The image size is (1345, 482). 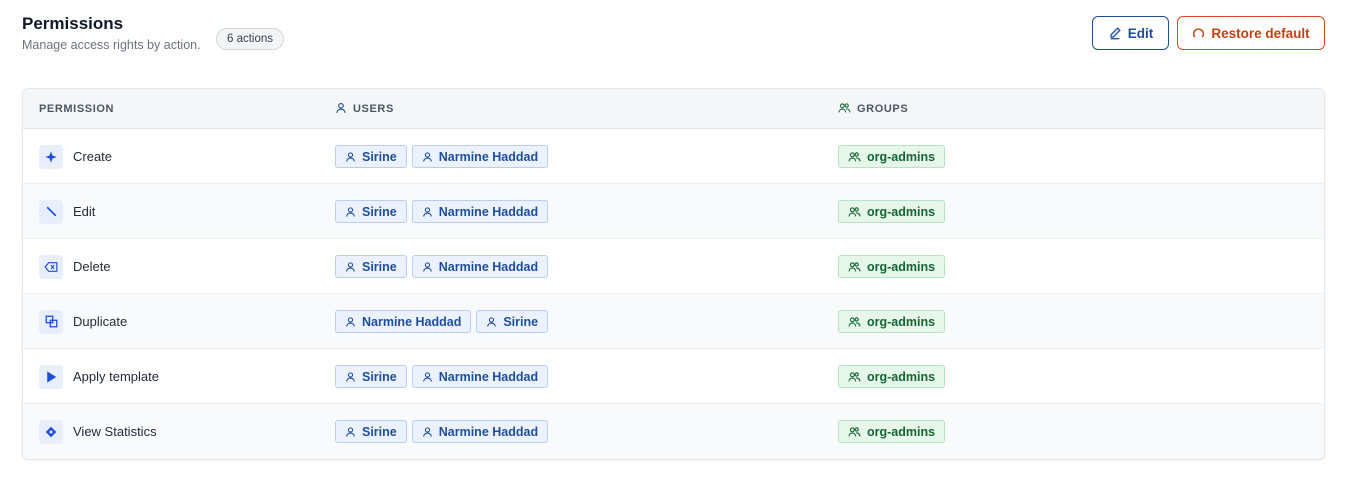 I want to click on edit-button-label: Edit, so click(x=1140, y=33).